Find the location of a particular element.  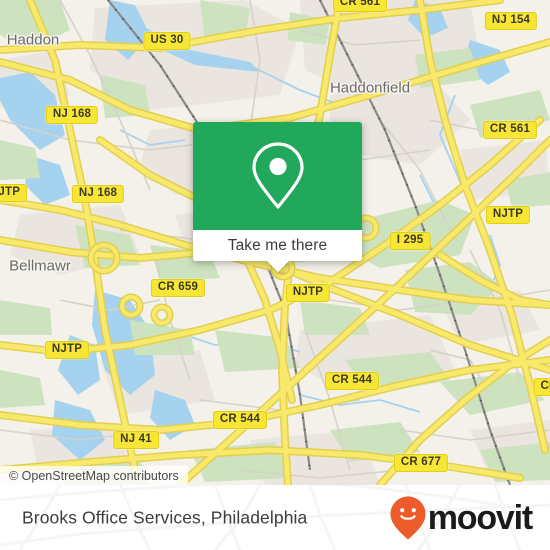

location-popup-card: Take me there is located at coordinates (277, 197).